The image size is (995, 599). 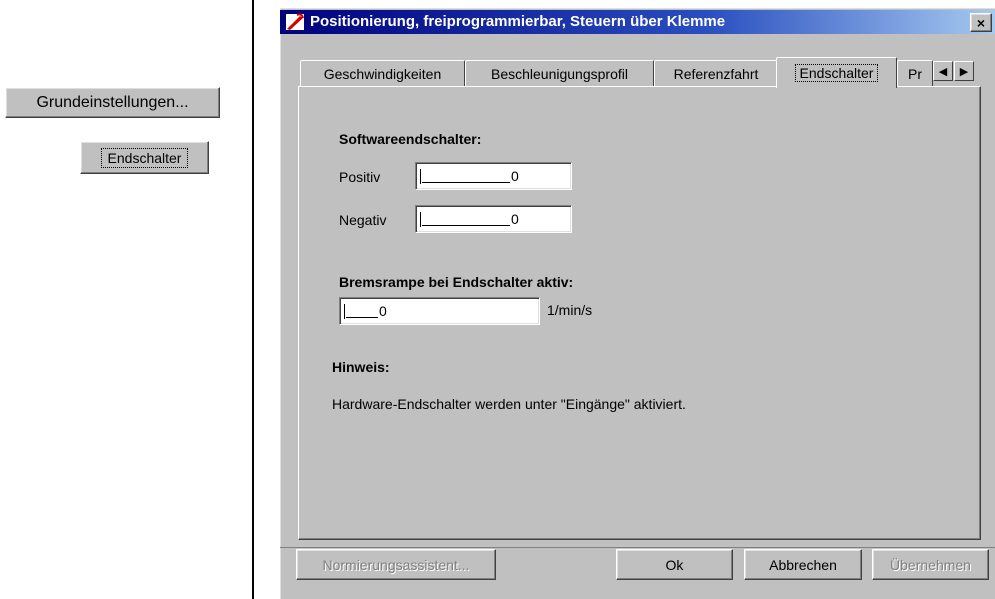 I want to click on tab-label: Referenzfahrt, so click(x=716, y=73).